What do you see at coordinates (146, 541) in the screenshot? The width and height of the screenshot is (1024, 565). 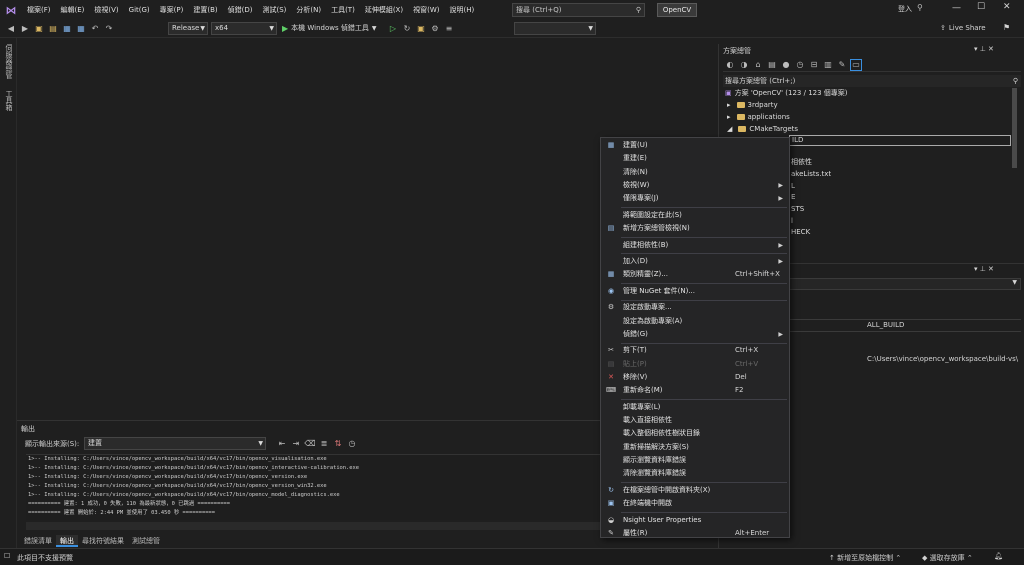 I see `bottom-tab: 測試總管` at bounding box center [146, 541].